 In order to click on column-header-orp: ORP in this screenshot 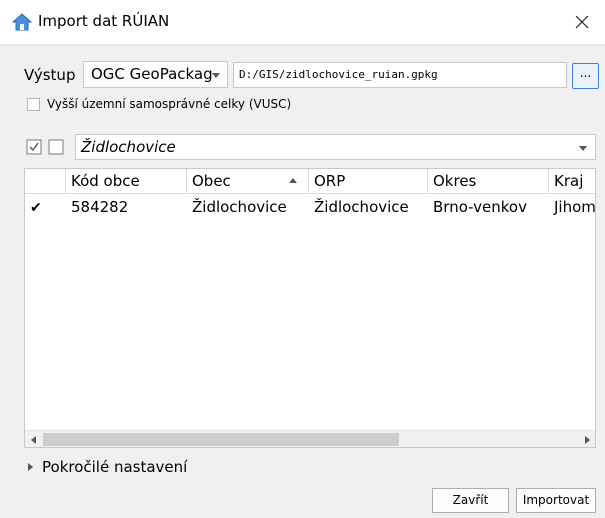, I will do `click(368, 181)`.